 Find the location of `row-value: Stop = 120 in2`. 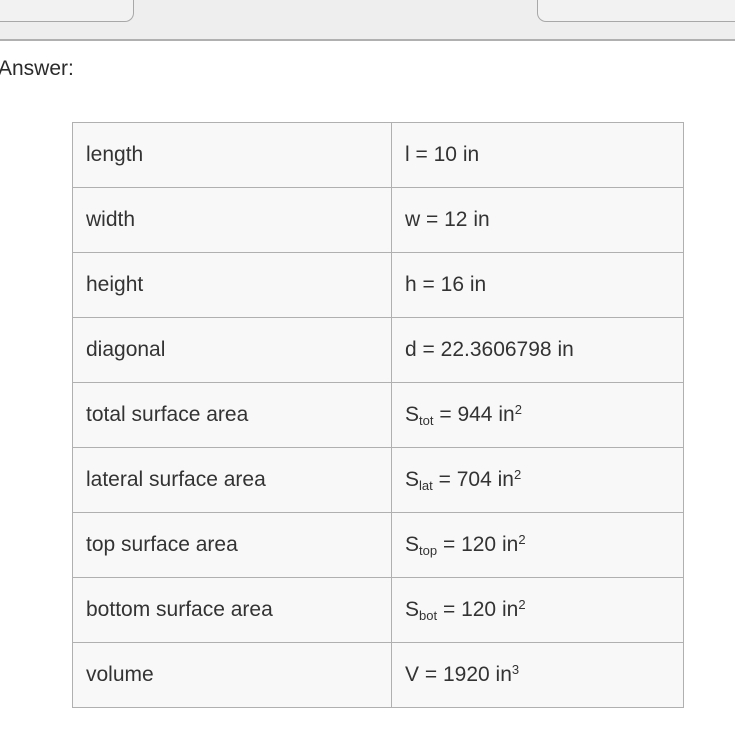

row-value: Stop = 120 in2 is located at coordinates (537, 545).